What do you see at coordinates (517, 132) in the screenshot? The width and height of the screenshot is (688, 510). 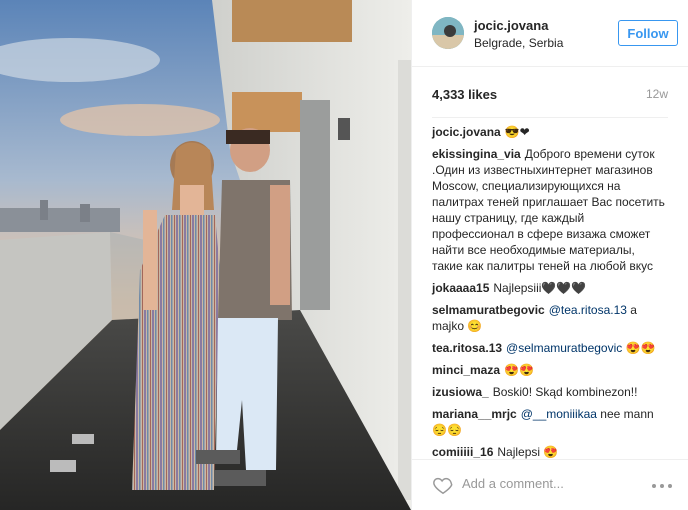 I see `caption-text: 😎❤` at bounding box center [517, 132].